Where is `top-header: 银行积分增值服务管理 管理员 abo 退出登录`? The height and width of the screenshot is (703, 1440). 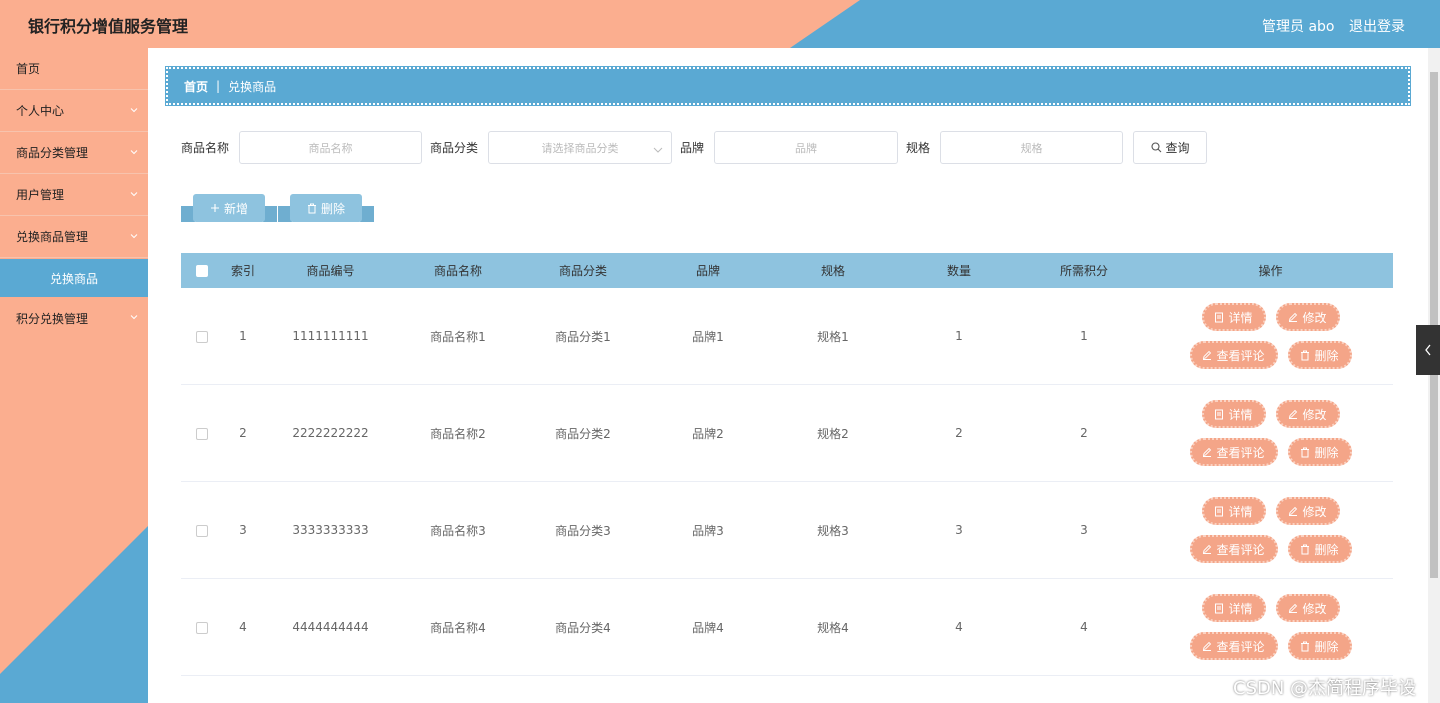 top-header: 银行积分增值服务管理 管理员 abo 退出登录 is located at coordinates (720, 24).